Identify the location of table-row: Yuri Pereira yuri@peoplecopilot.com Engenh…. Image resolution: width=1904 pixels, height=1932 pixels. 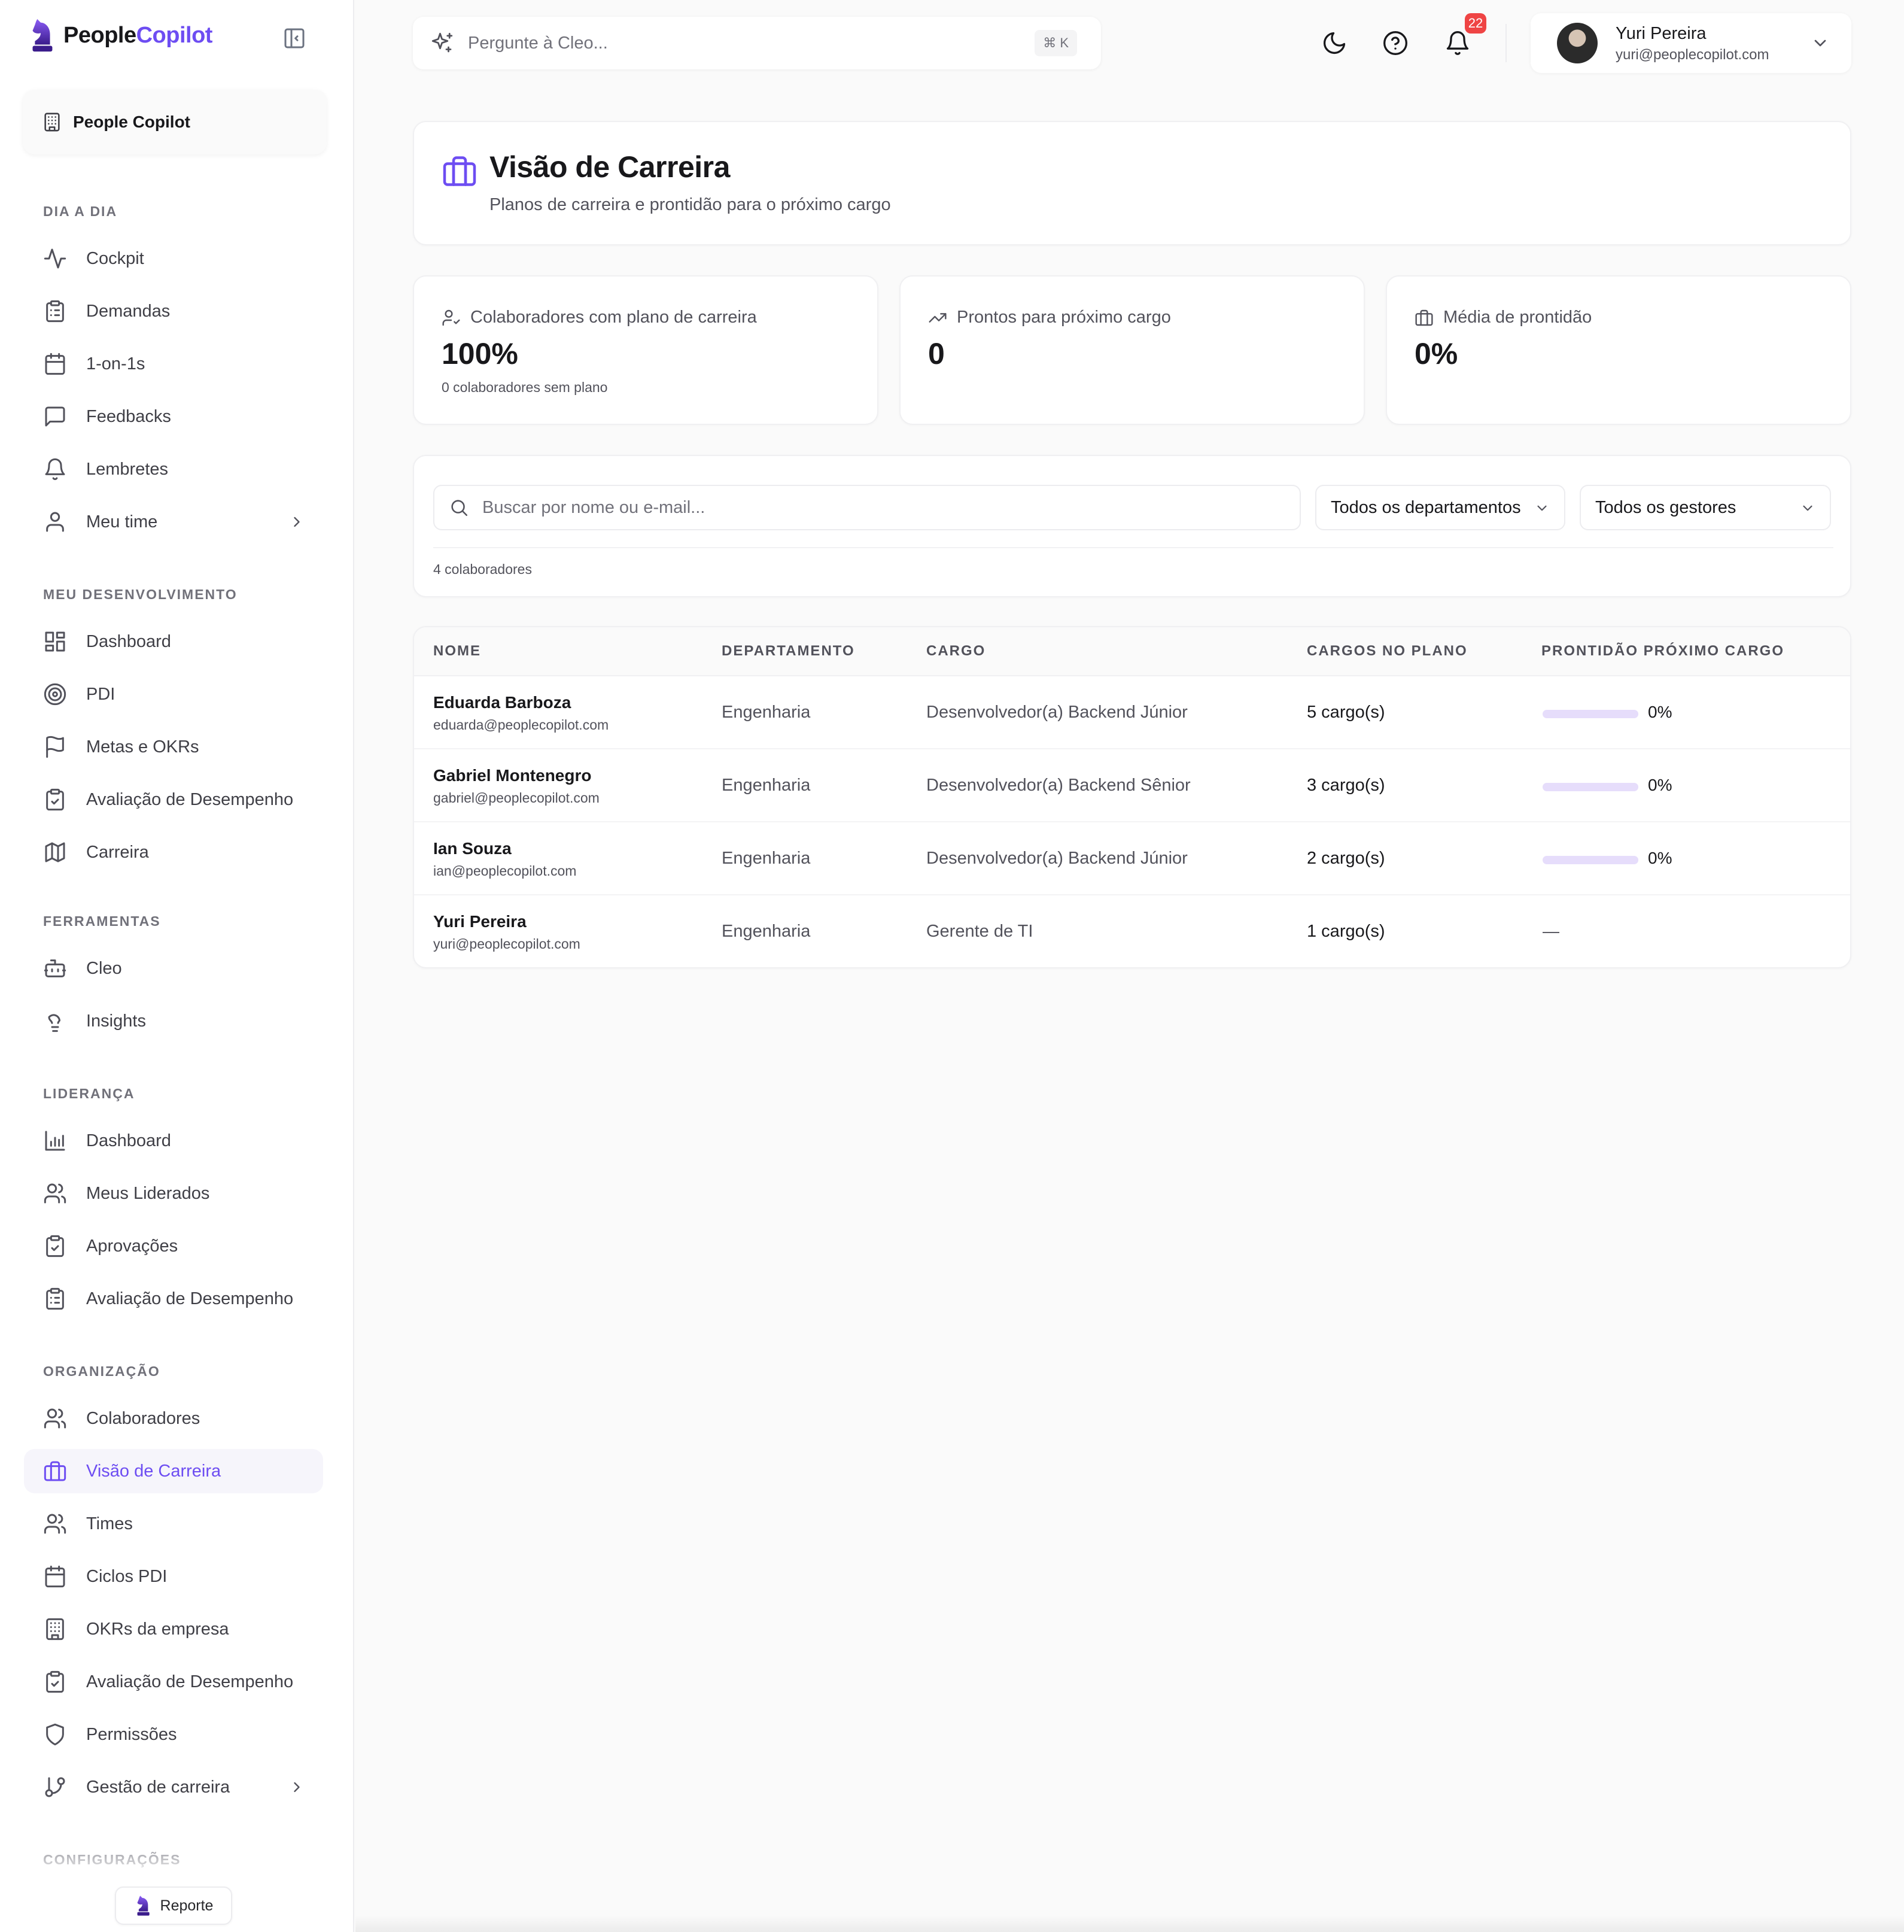
(1132, 931).